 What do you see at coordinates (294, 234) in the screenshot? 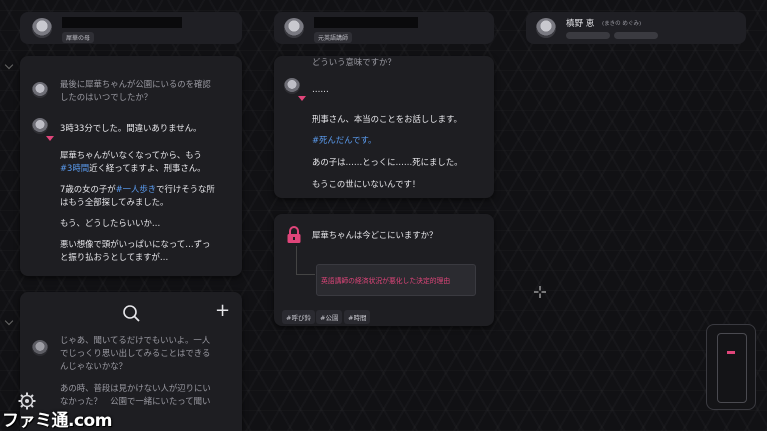
I see `lock-icon` at bounding box center [294, 234].